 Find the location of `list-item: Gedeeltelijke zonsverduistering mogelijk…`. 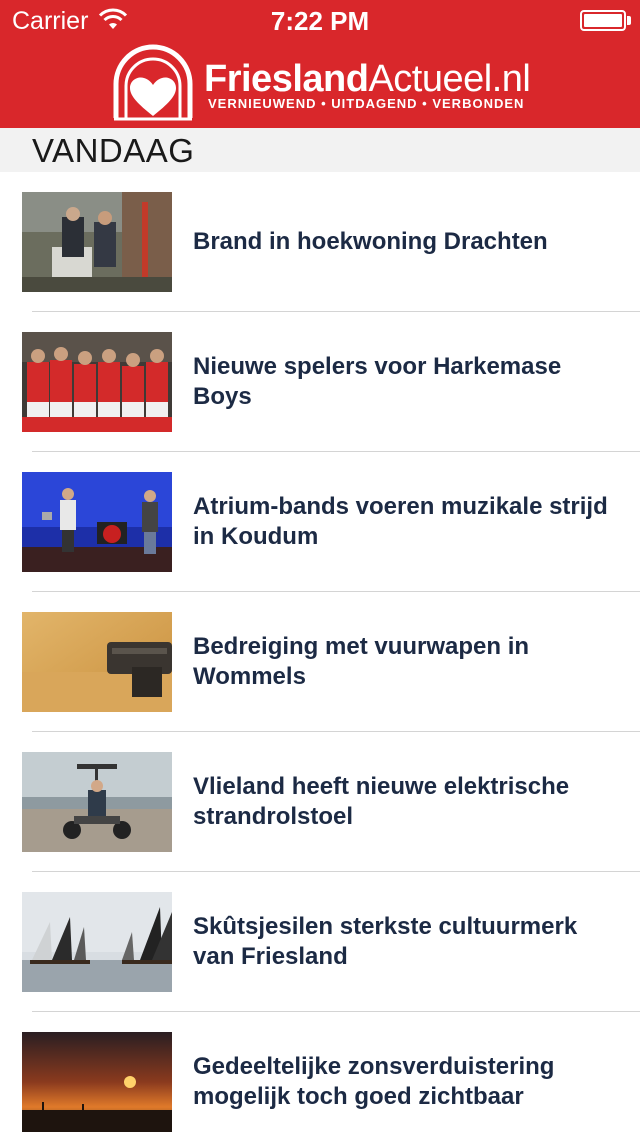

list-item: Gedeeltelijke zonsverduistering mogelijk… is located at coordinates (320, 1074).